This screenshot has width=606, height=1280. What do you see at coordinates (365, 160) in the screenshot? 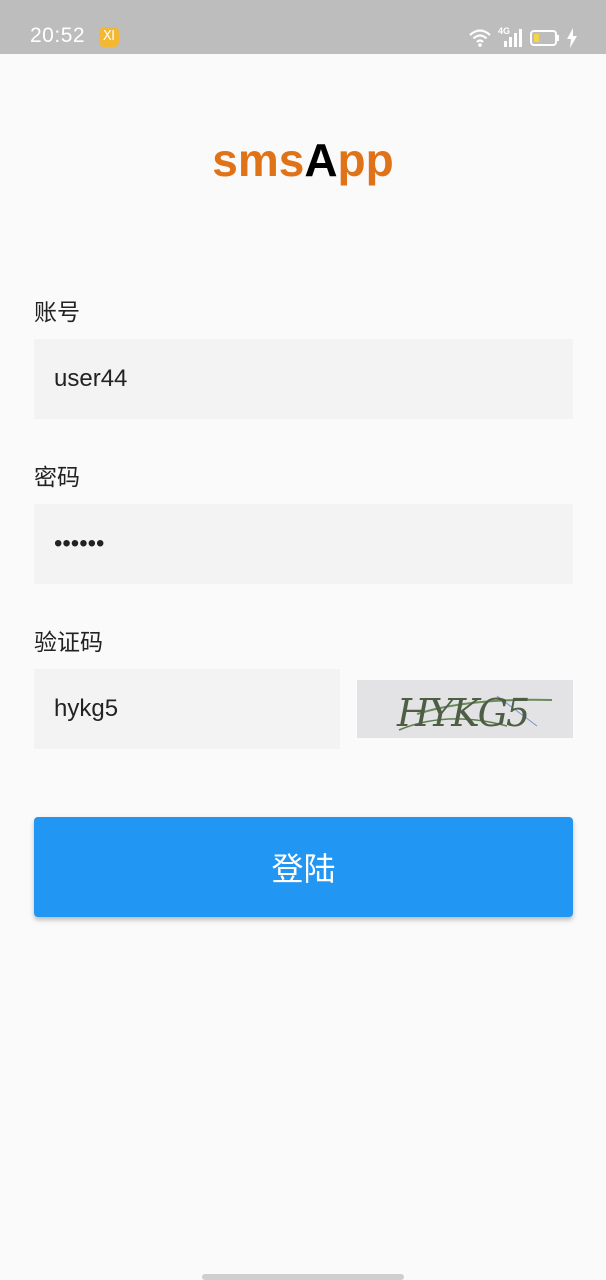
I see `app-title-pp: pp` at bounding box center [365, 160].